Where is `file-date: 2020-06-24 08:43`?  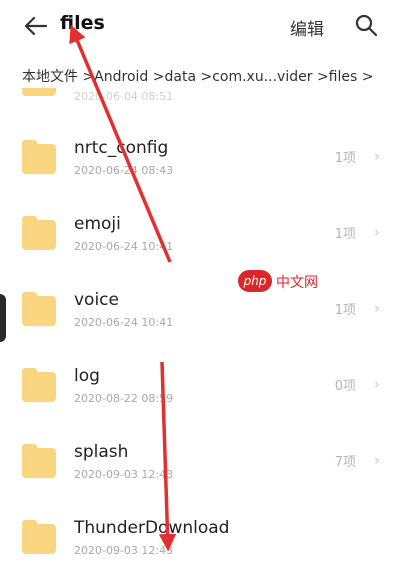
file-date: 2020-06-24 08:43 is located at coordinates (124, 170).